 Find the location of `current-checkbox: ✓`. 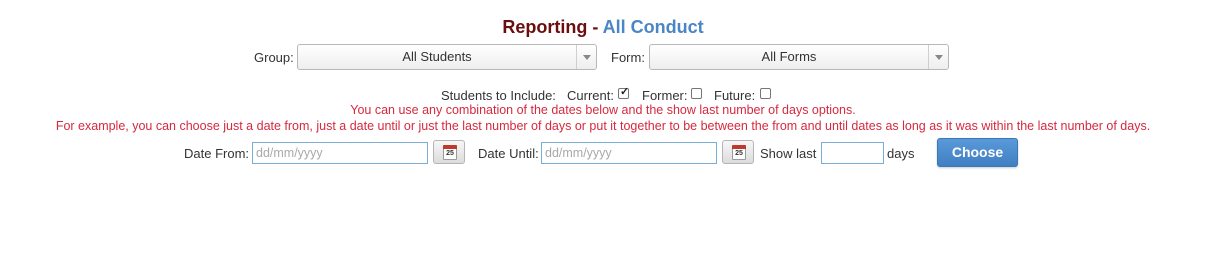

current-checkbox: ✓ is located at coordinates (624, 92).